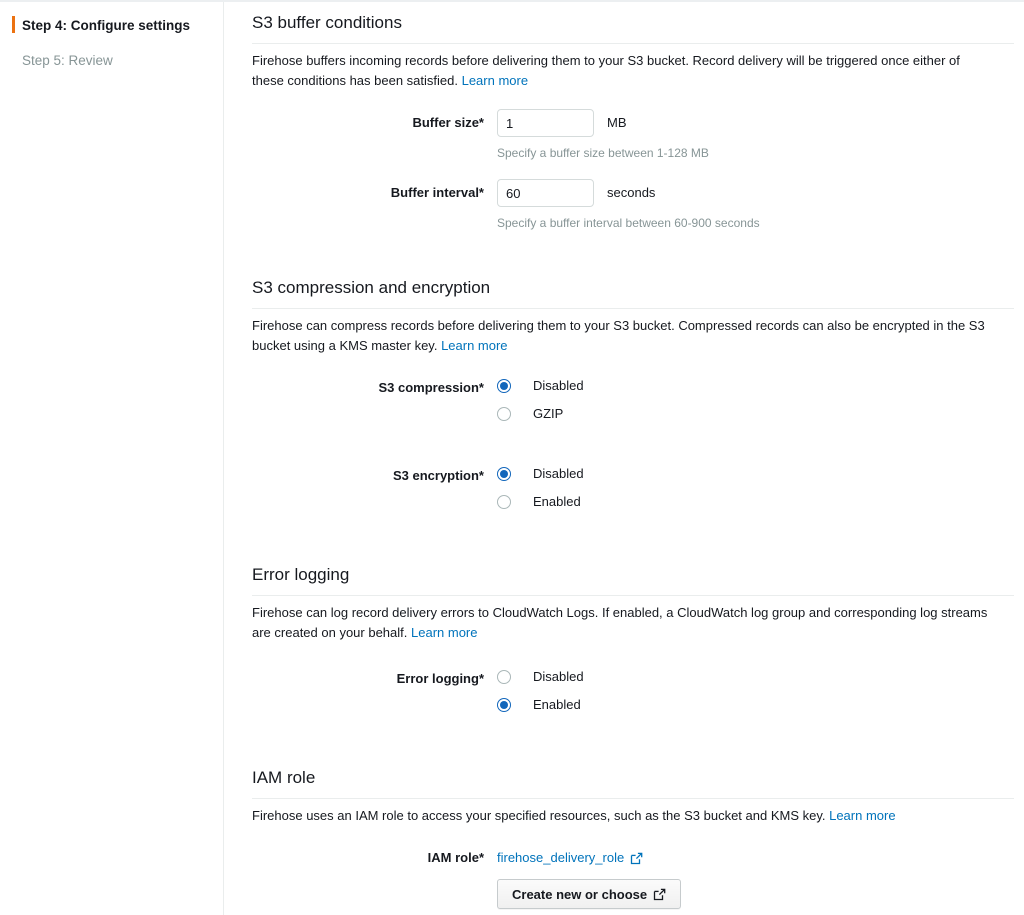 The width and height of the screenshot is (1024, 915). Describe the element at coordinates (633, 580) in the screenshot. I see `section-title-error-logging: Error logging` at that location.